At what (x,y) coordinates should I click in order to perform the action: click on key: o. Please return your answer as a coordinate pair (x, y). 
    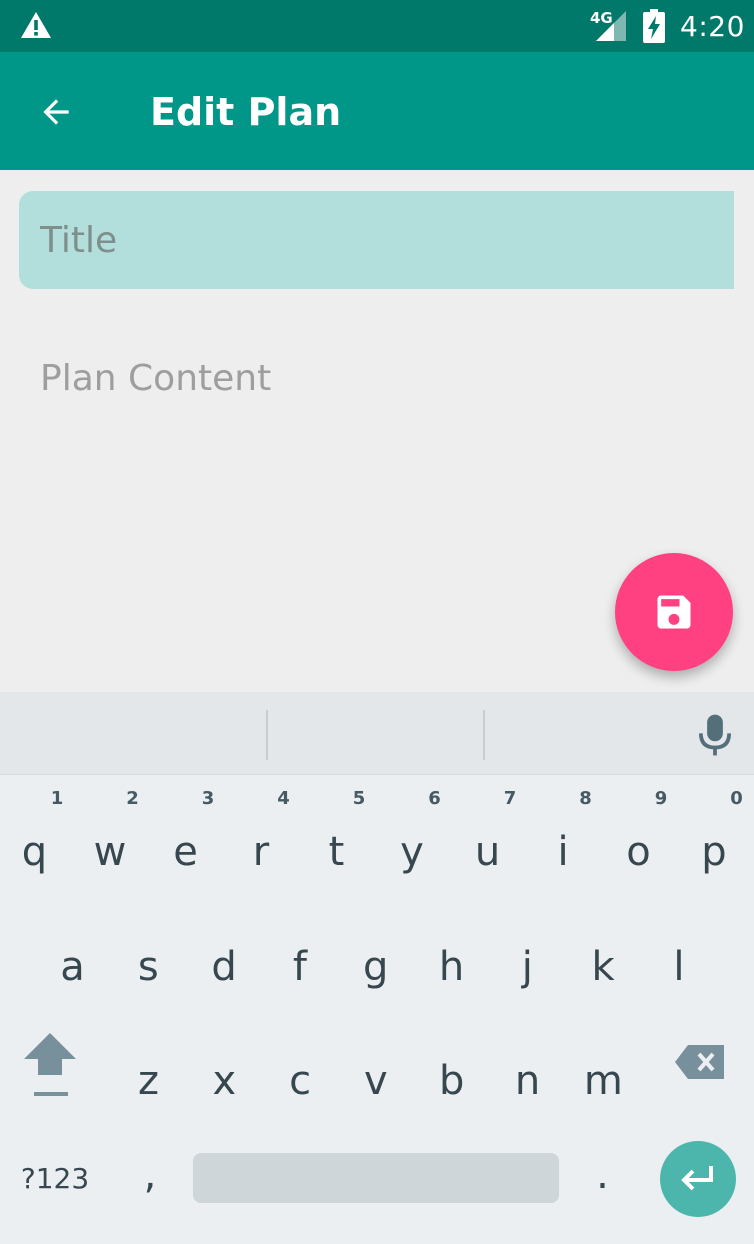
    Looking at the image, I should click on (638, 849).